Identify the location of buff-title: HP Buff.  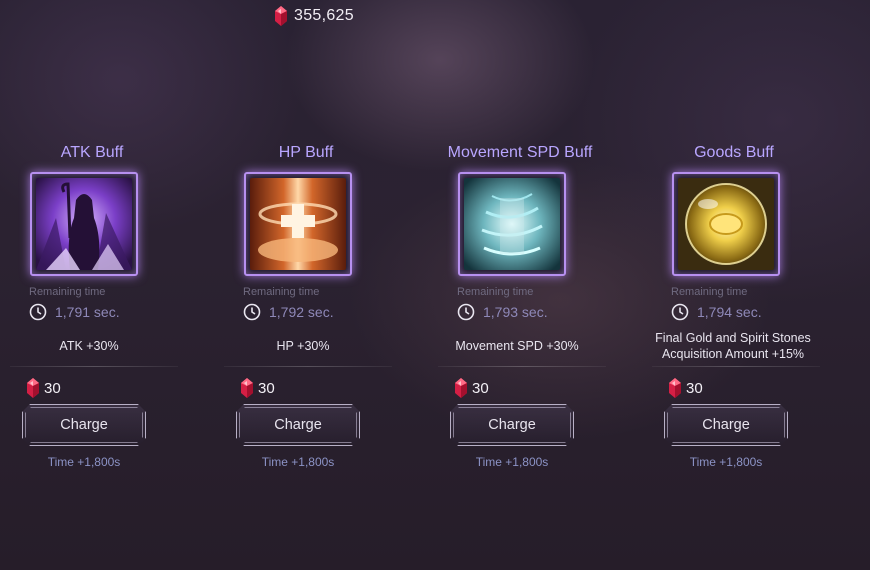
(306, 152).